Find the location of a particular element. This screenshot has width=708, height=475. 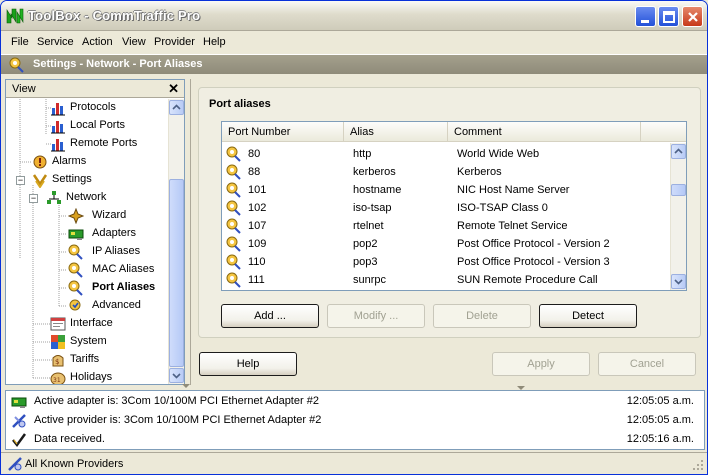

cell-port: 101 is located at coordinates (257, 190).